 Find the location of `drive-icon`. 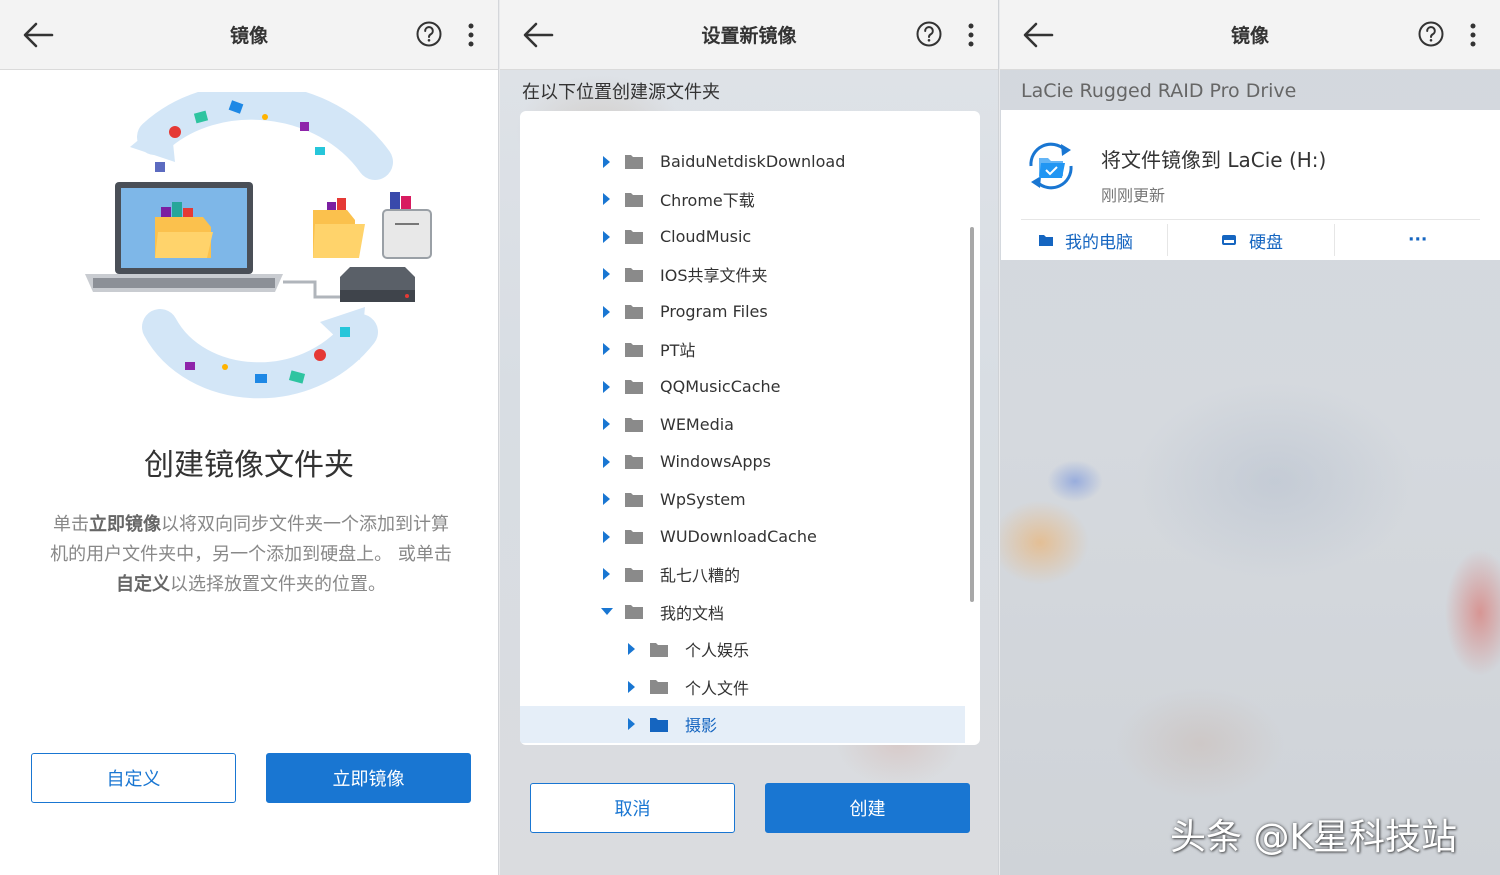

drive-icon is located at coordinates (1229, 240).